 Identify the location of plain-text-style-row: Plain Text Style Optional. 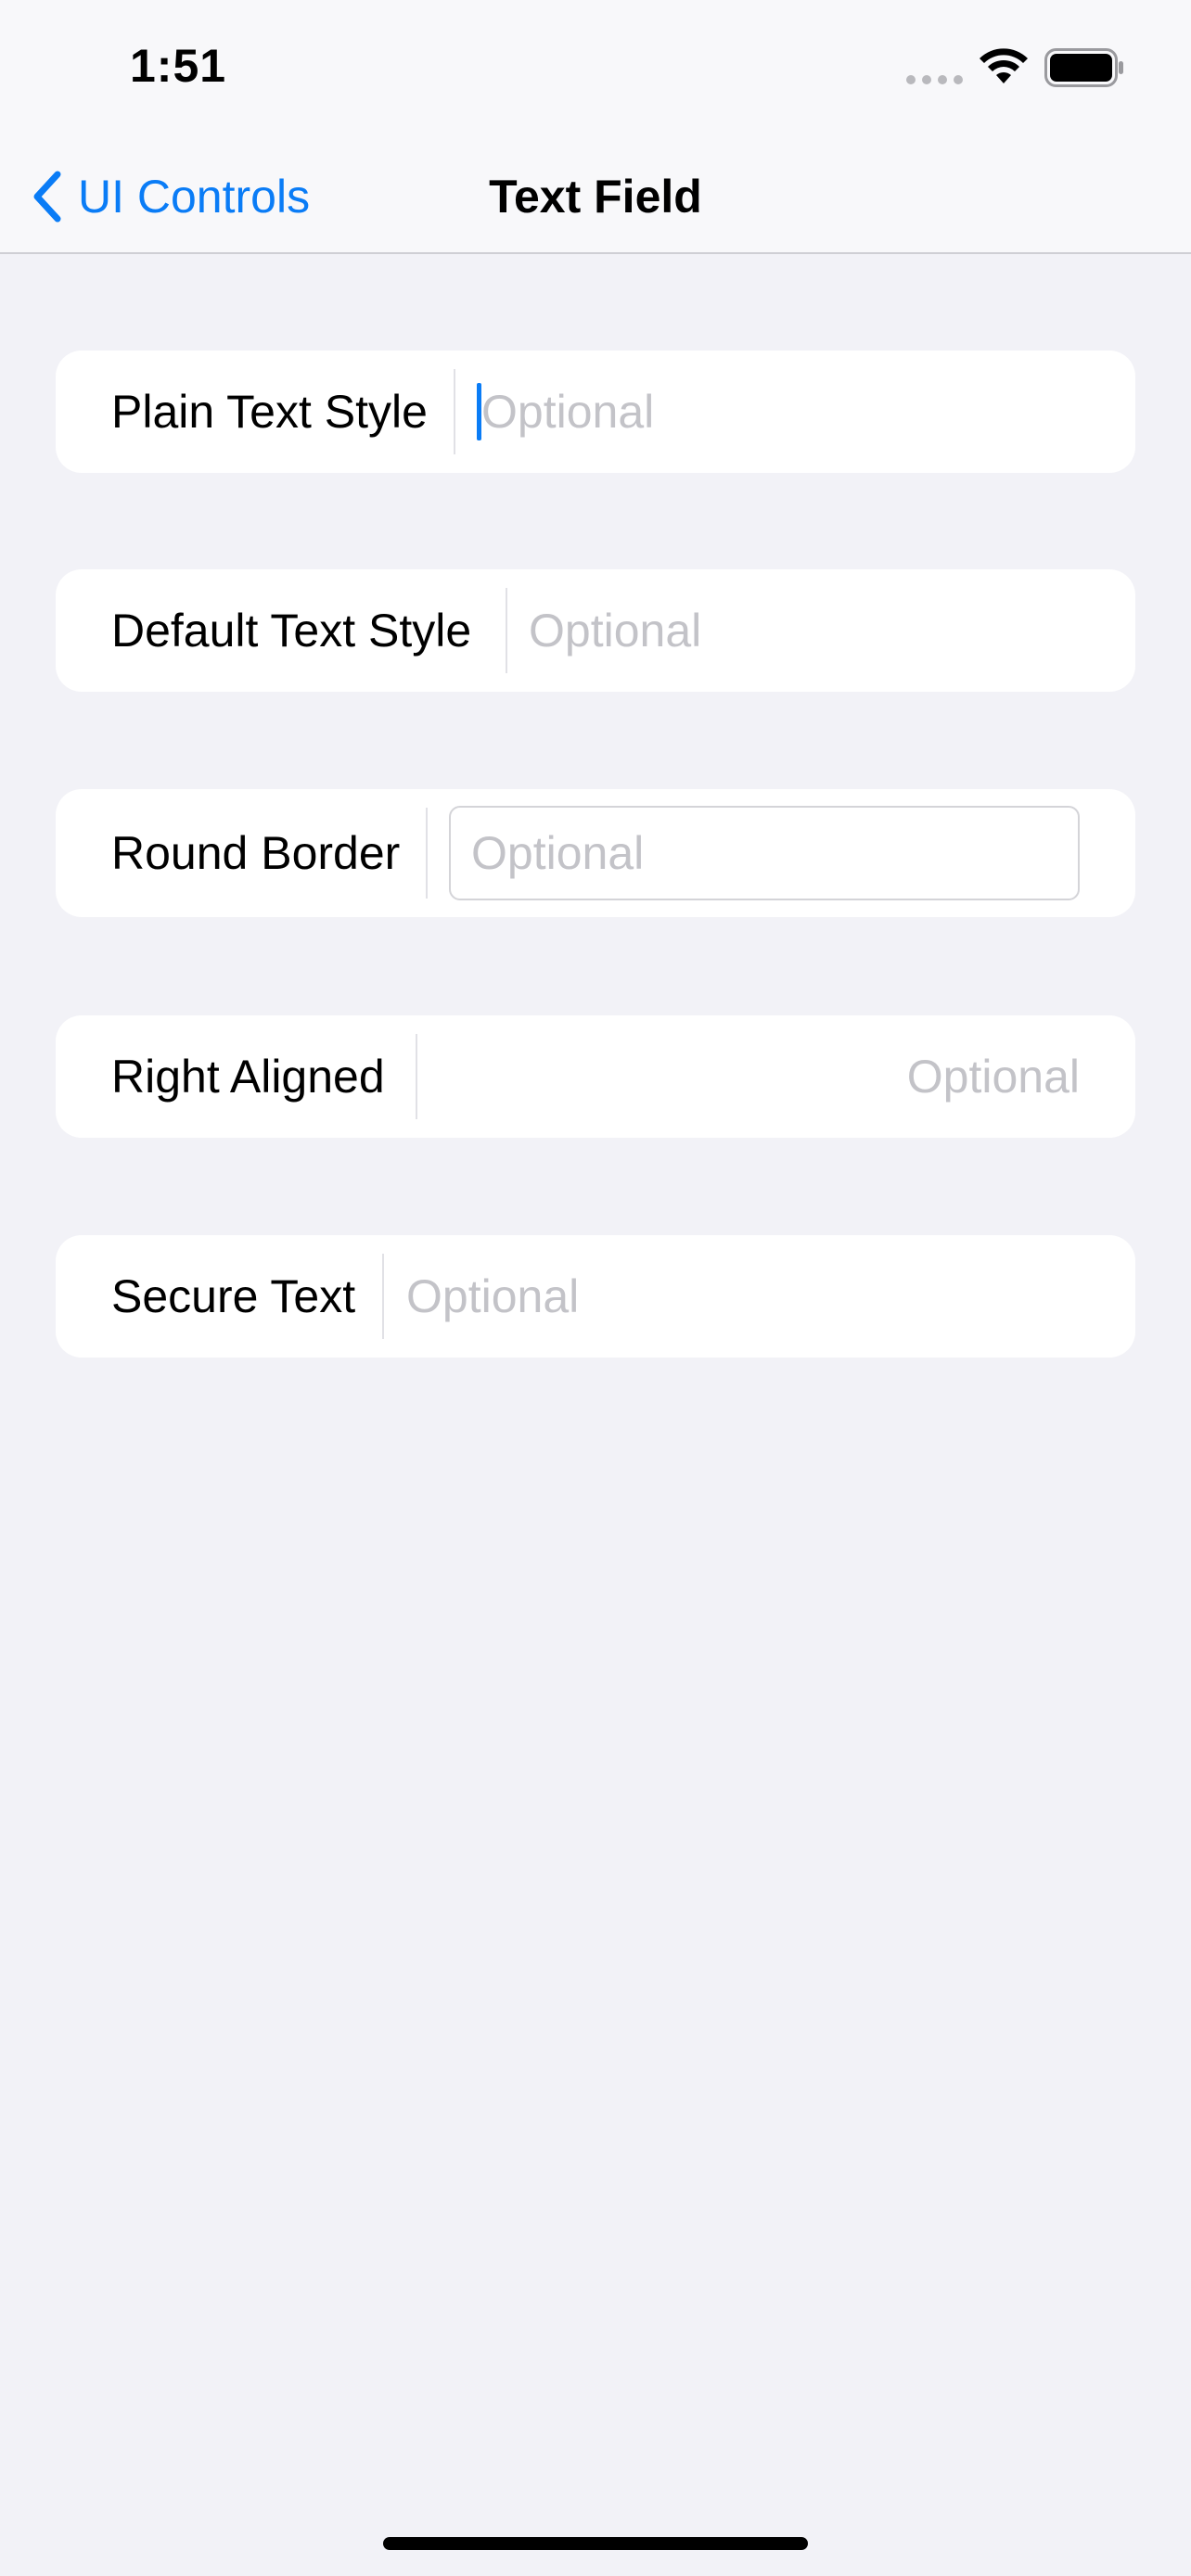
(595, 412).